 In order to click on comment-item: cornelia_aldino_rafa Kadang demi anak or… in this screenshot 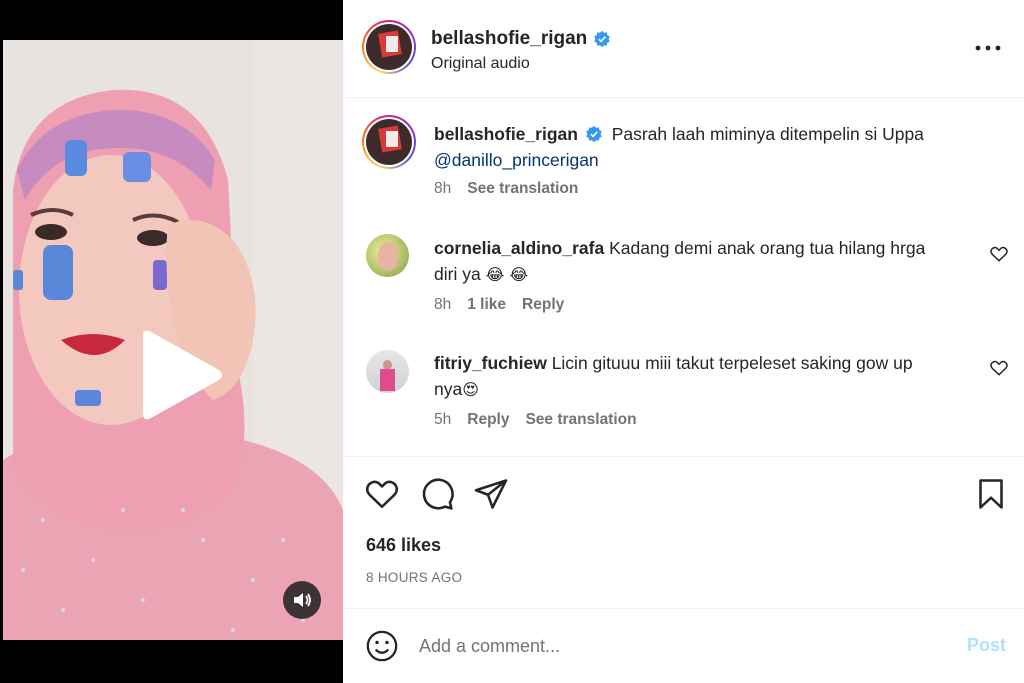, I will do `click(683, 273)`.